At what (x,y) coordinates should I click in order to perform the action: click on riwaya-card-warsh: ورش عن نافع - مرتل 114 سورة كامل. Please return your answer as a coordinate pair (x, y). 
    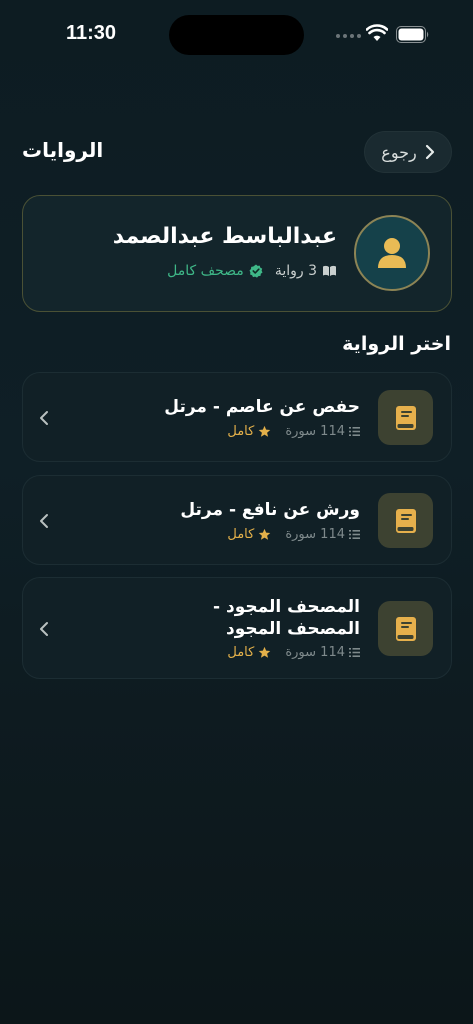
    Looking at the image, I should click on (237, 520).